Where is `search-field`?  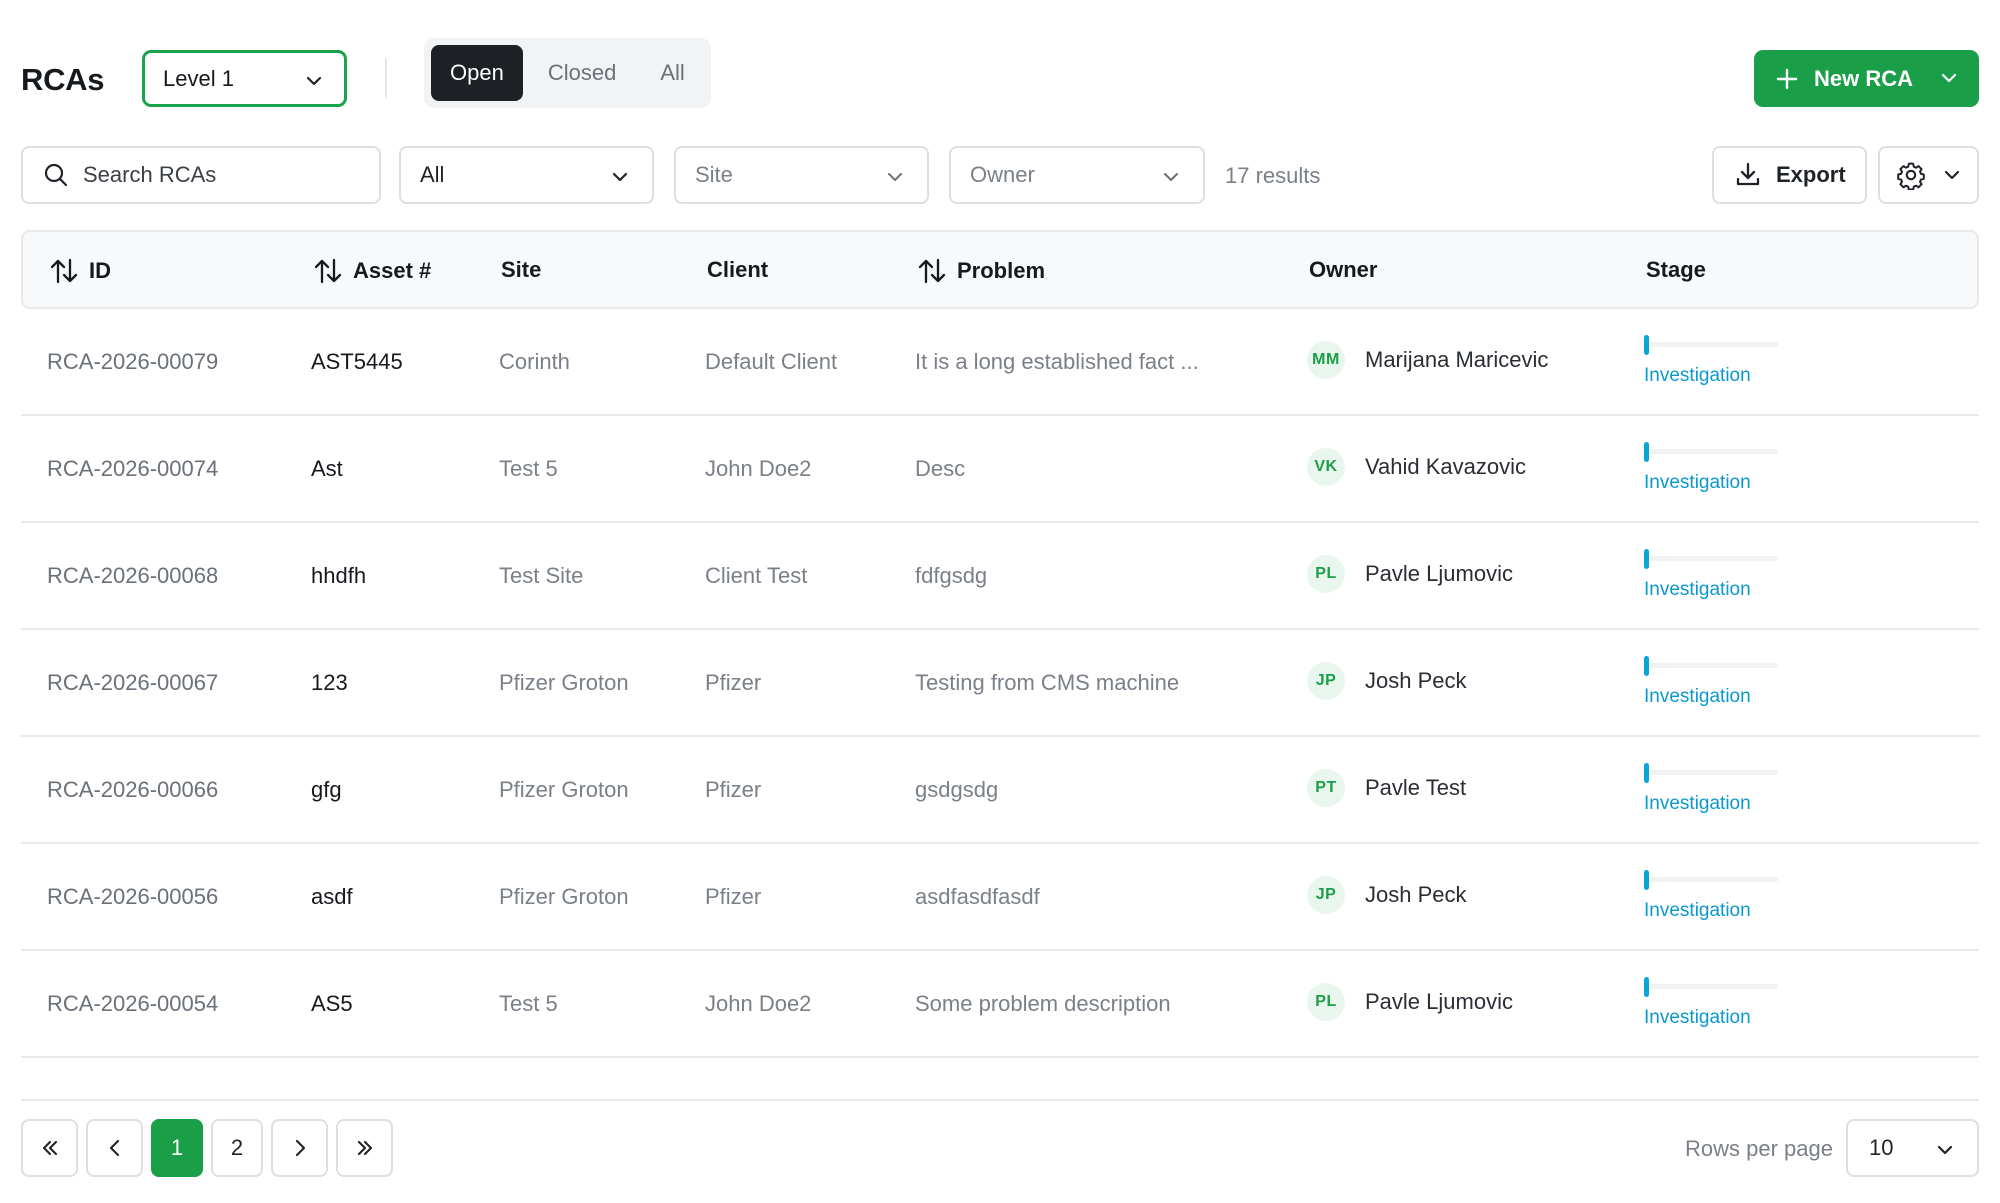
search-field is located at coordinates (201, 175).